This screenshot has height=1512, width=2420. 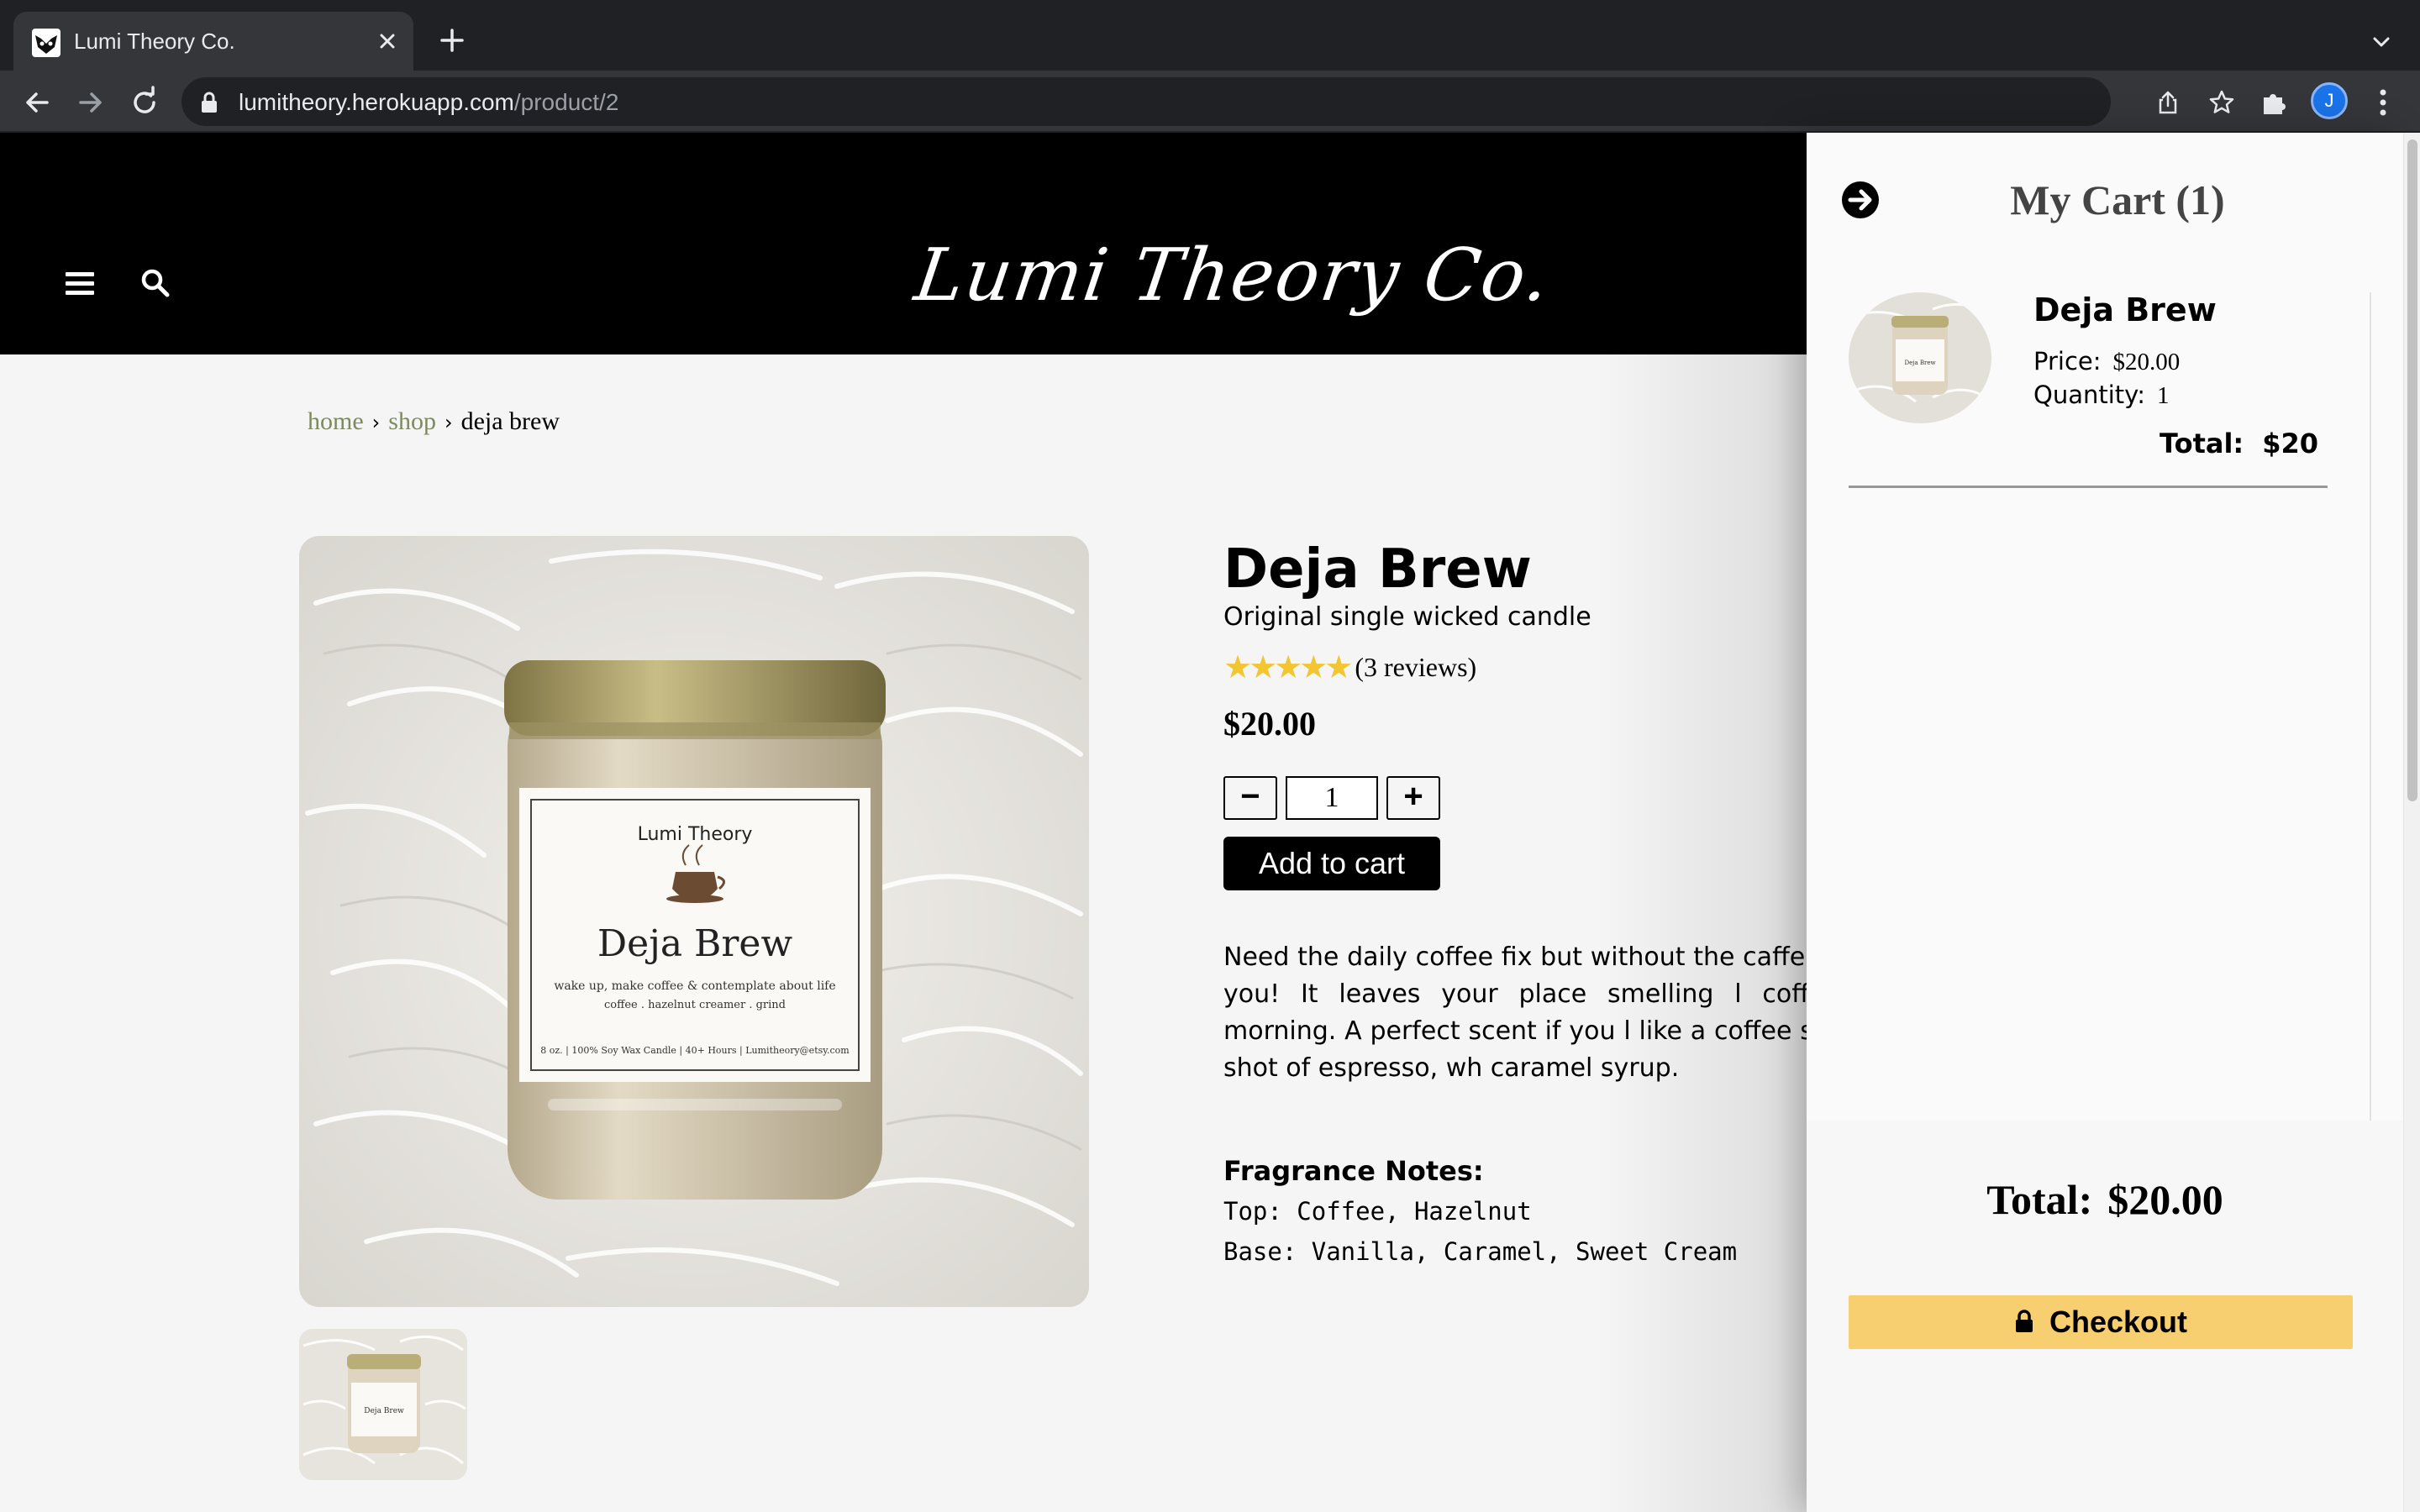 I want to click on url-host: lumitheory.herokuapp.com, so click(x=376, y=102).